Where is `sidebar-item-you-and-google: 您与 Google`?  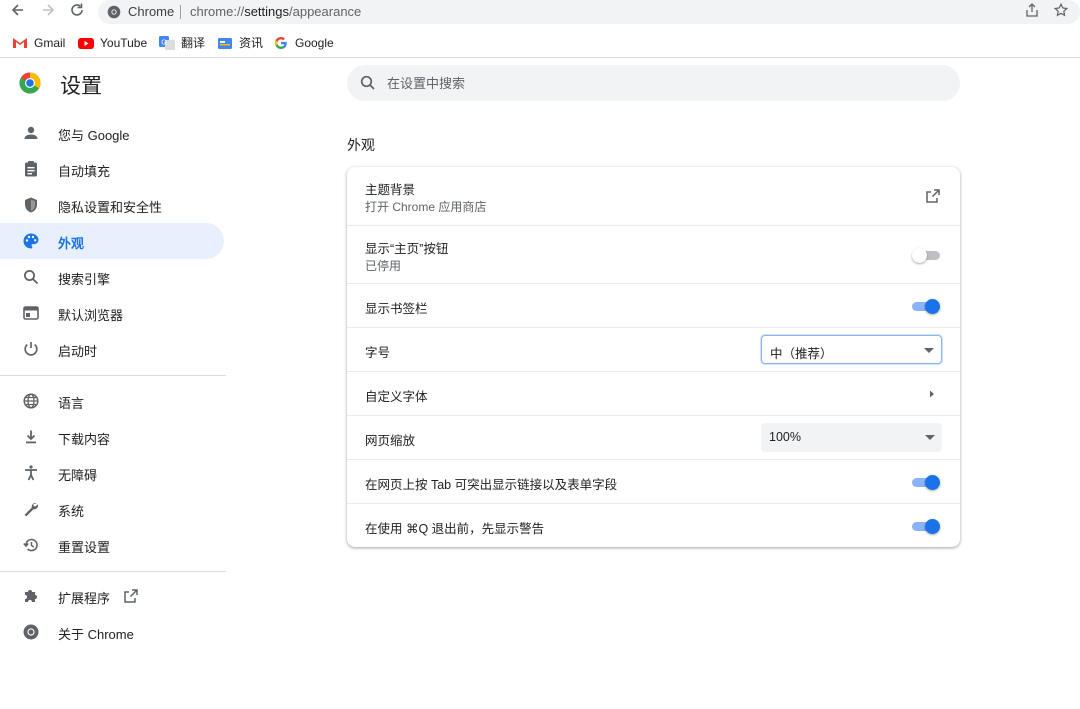 sidebar-item-you-and-google: 您与 Google is located at coordinates (112, 133).